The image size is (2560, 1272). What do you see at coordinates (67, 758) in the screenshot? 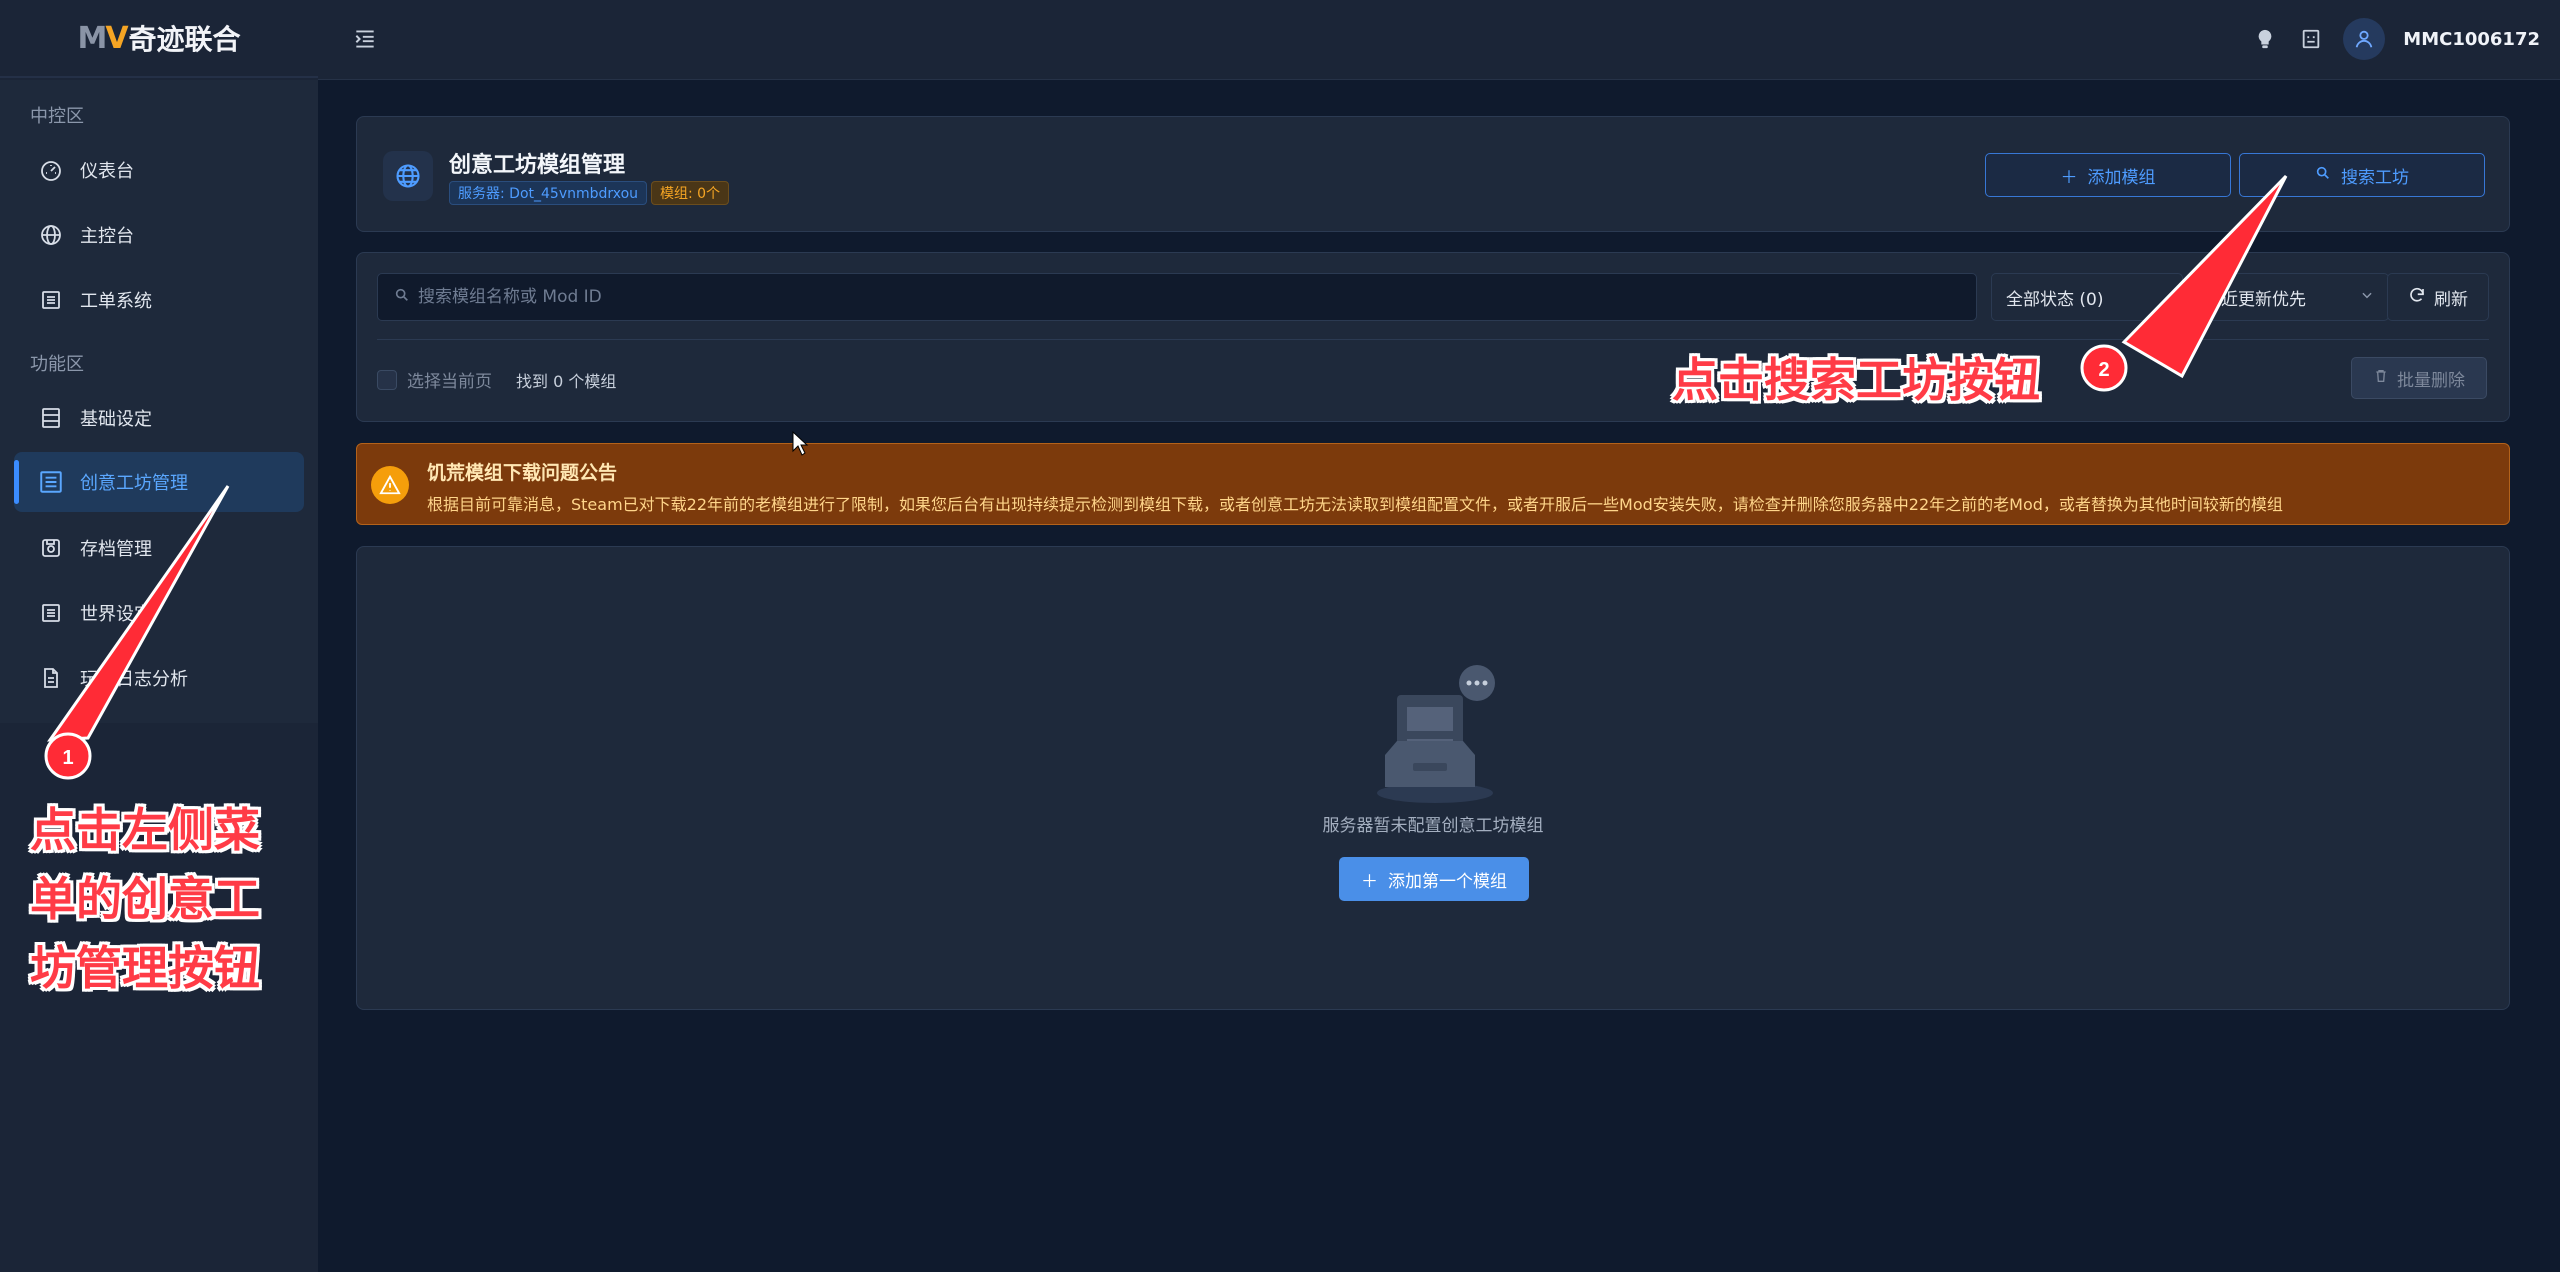
I see `annotation-number-1: 1` at bounding box center [67, 758].